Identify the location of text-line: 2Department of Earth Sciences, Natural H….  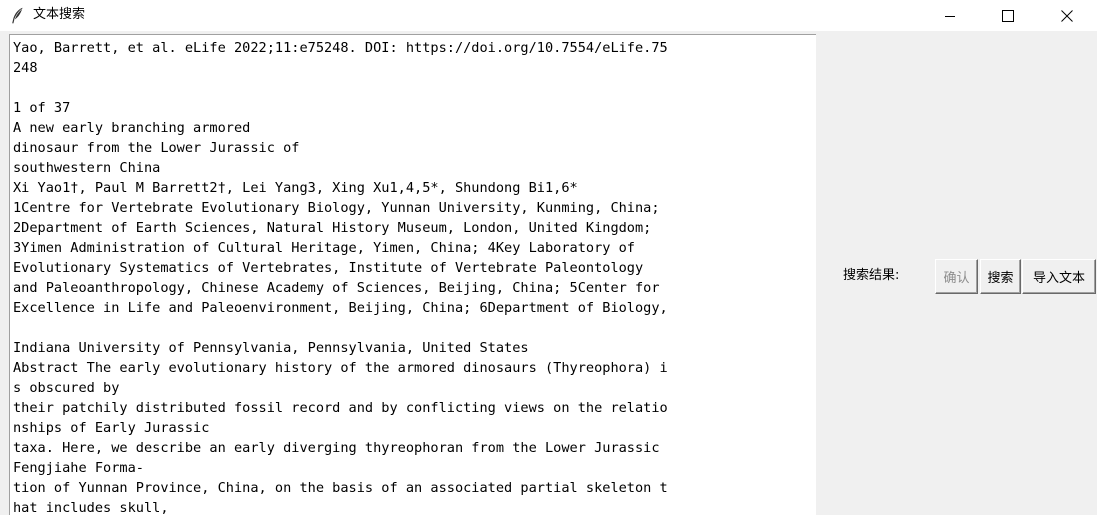
(332, 228).